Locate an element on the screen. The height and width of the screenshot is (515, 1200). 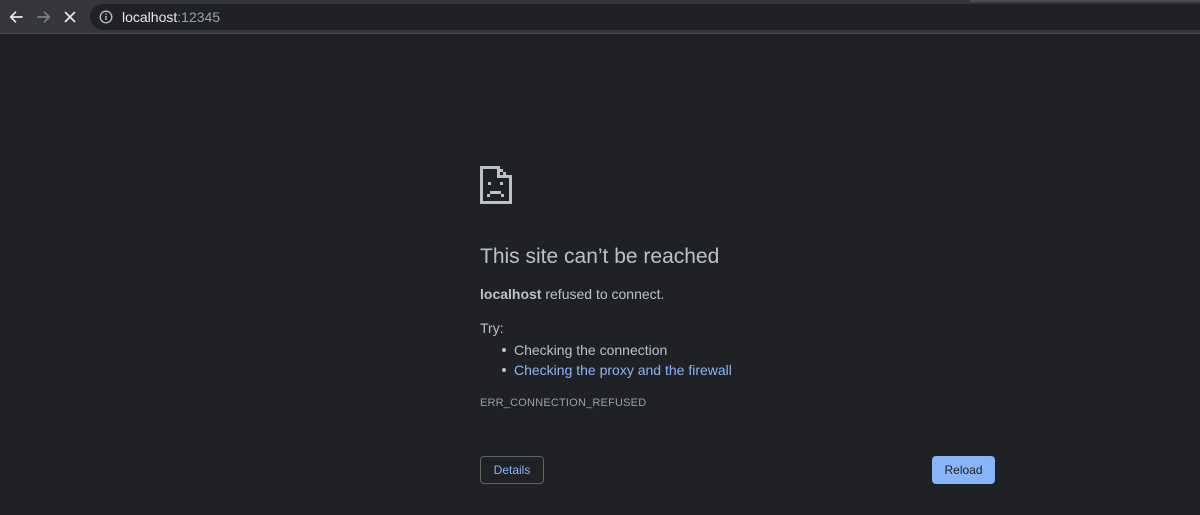
stop-loading-button is located at coordinates (70, 17).